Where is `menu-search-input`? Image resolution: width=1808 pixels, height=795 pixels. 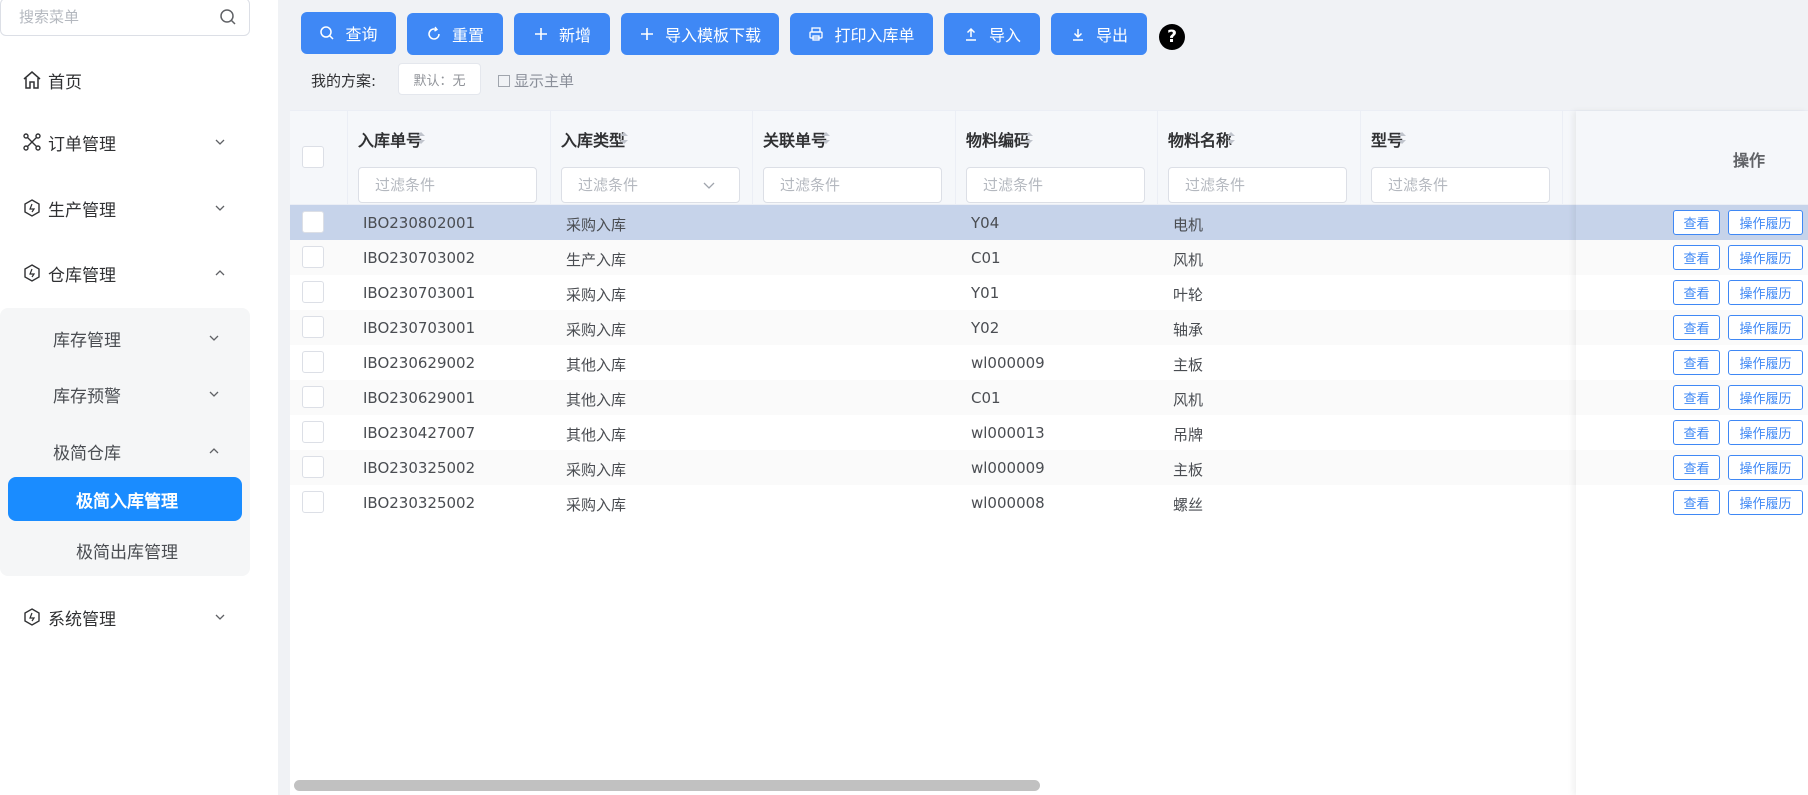
menu-search-input is located at coordinates (114, 17).